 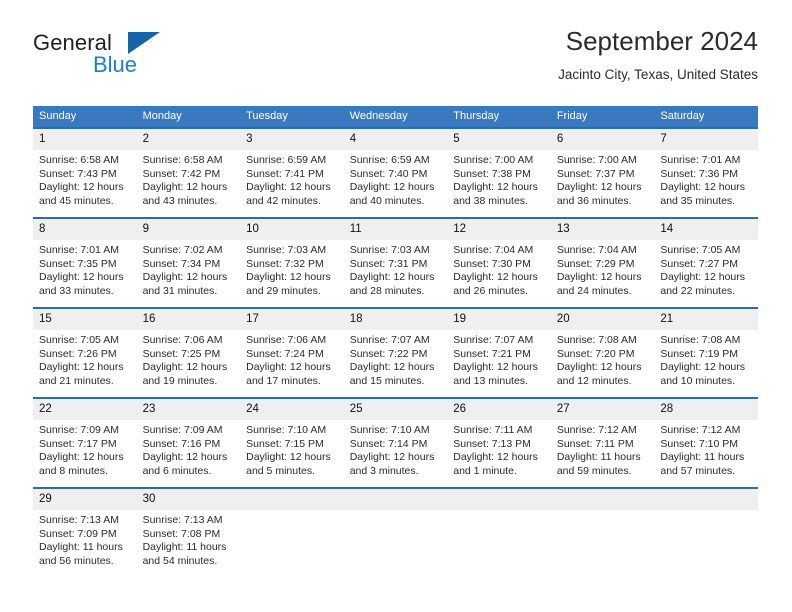 I want to click on daylight-text-line2: and 59 minutes., so click(x=594, y=470).